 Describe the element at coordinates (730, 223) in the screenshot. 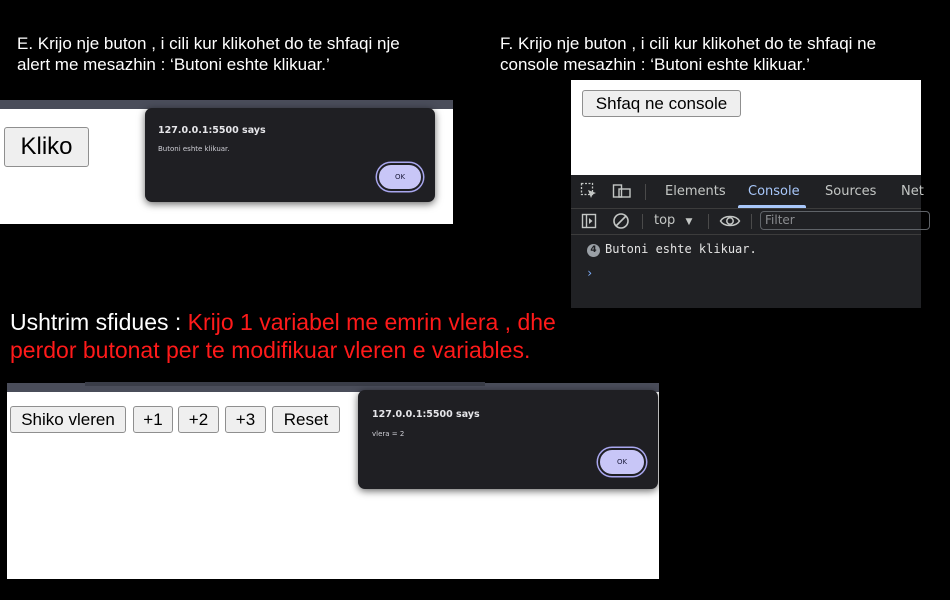

I see `live-expression-eye-icon` at that location.